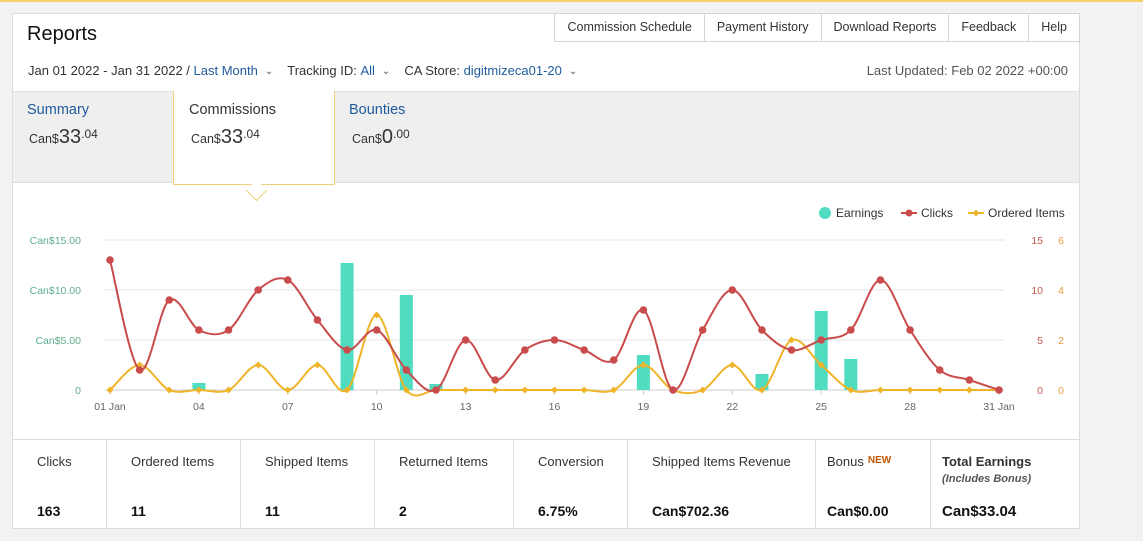 The image size is (1143, 541). I want to click on x-axis-tick: 25, so click(821, 407).